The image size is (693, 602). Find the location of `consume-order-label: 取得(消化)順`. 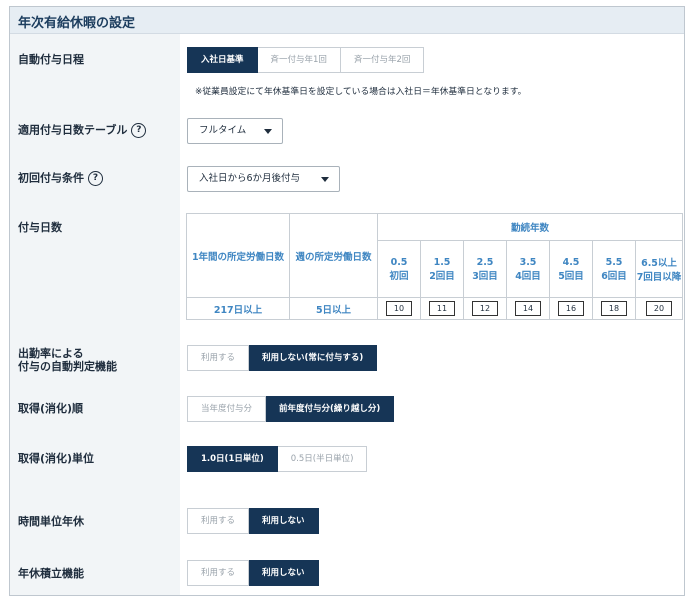

consume-order-label: 取得(消化)順 is located at coordinates (51, 408).